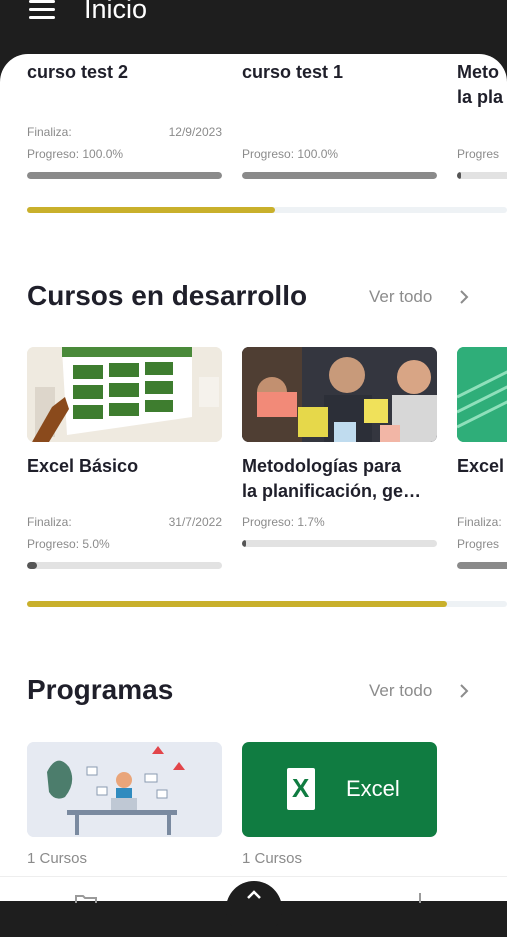  I want to click on course-title-line: Meto, so click(478, 72).